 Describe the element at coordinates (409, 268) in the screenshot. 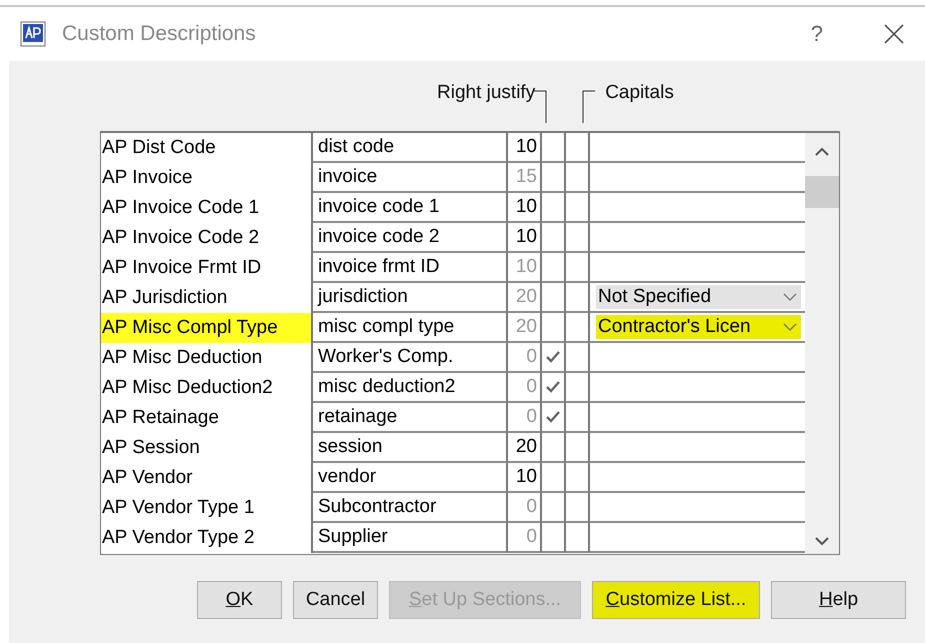

I see `description-field: invoice frmt ID` at that location.